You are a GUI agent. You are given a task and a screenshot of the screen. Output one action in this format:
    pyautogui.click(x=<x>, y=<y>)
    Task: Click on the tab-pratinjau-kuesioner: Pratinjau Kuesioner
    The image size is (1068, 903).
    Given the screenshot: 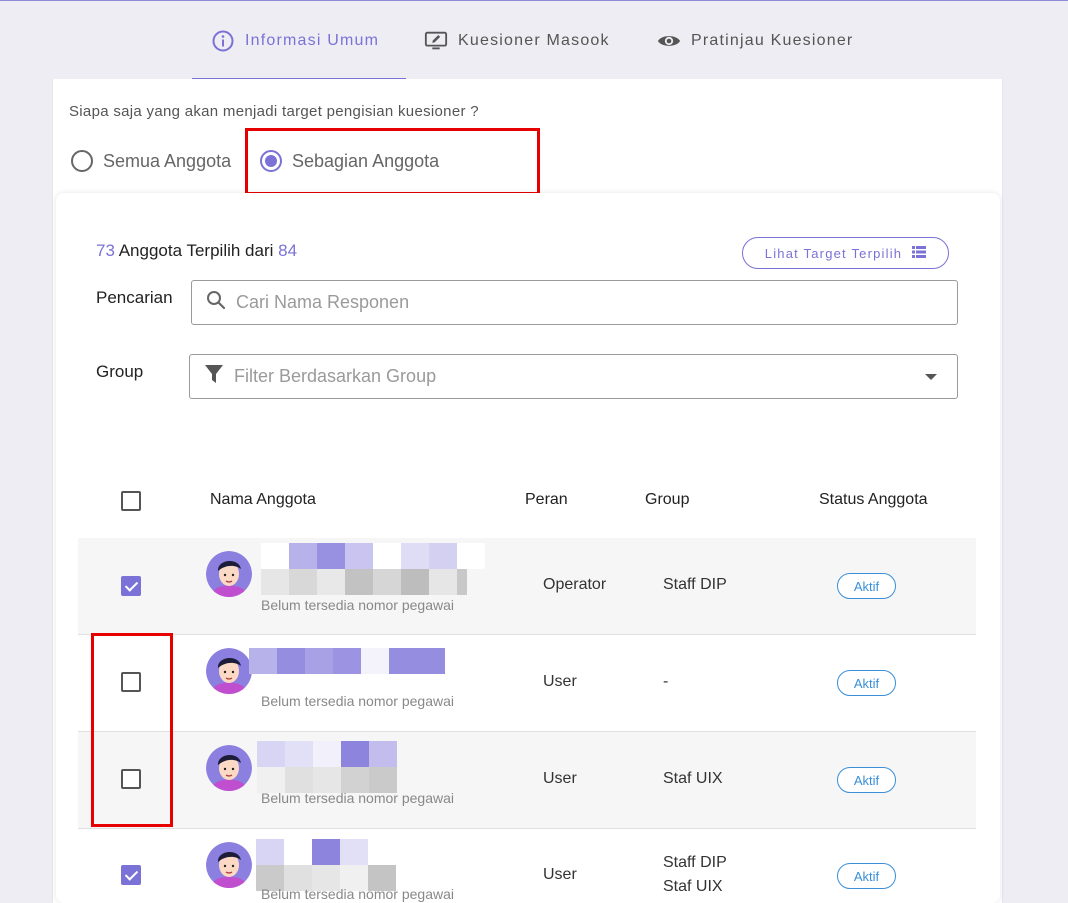 What is the action you would take?
    pyautogui.click(x=755, y=40)
    